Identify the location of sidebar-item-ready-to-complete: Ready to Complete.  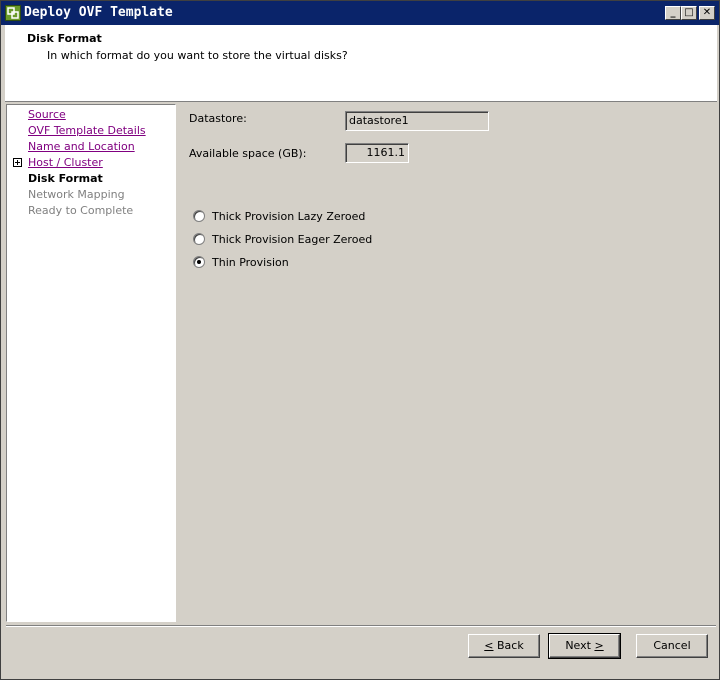
(81, 210).